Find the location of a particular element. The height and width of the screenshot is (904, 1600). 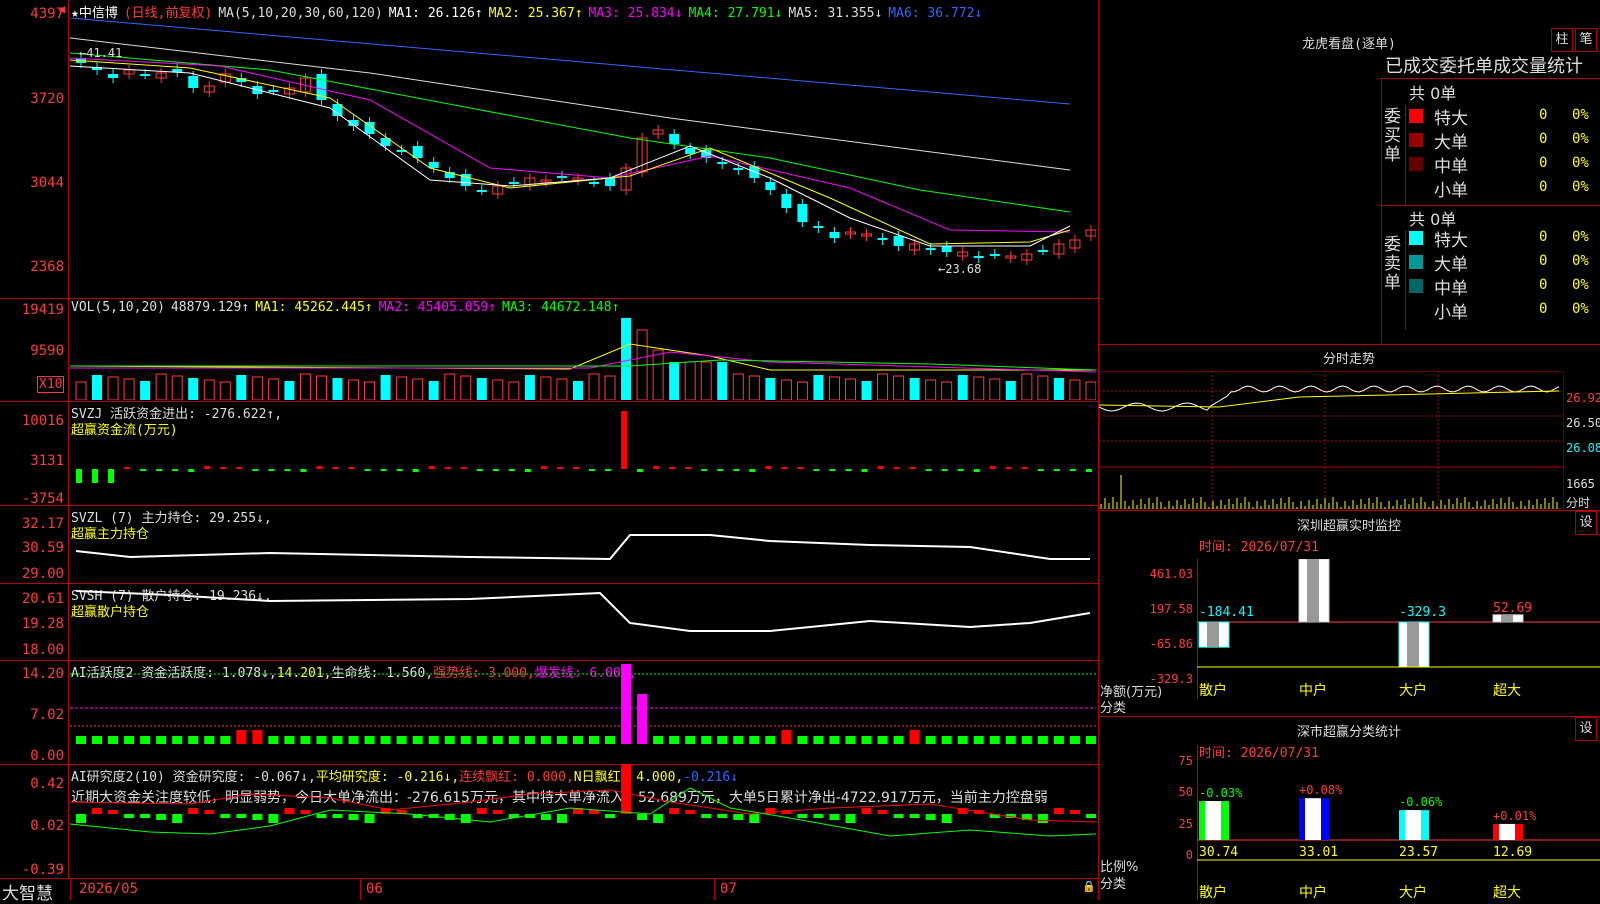

svsh-chart is located at coordinates (583, 621).